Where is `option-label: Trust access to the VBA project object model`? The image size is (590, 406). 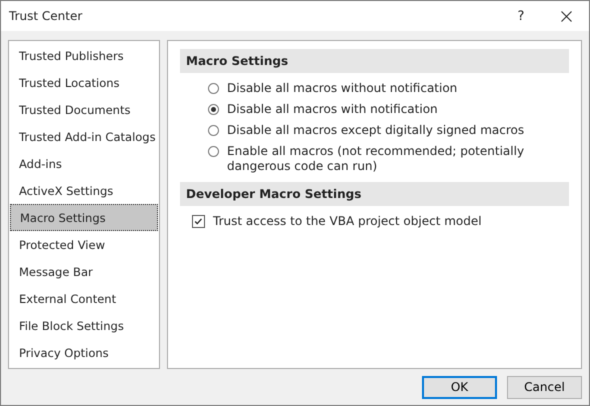
option-label: Trust access to the VBA project object model is located at coordinates (348, 221).